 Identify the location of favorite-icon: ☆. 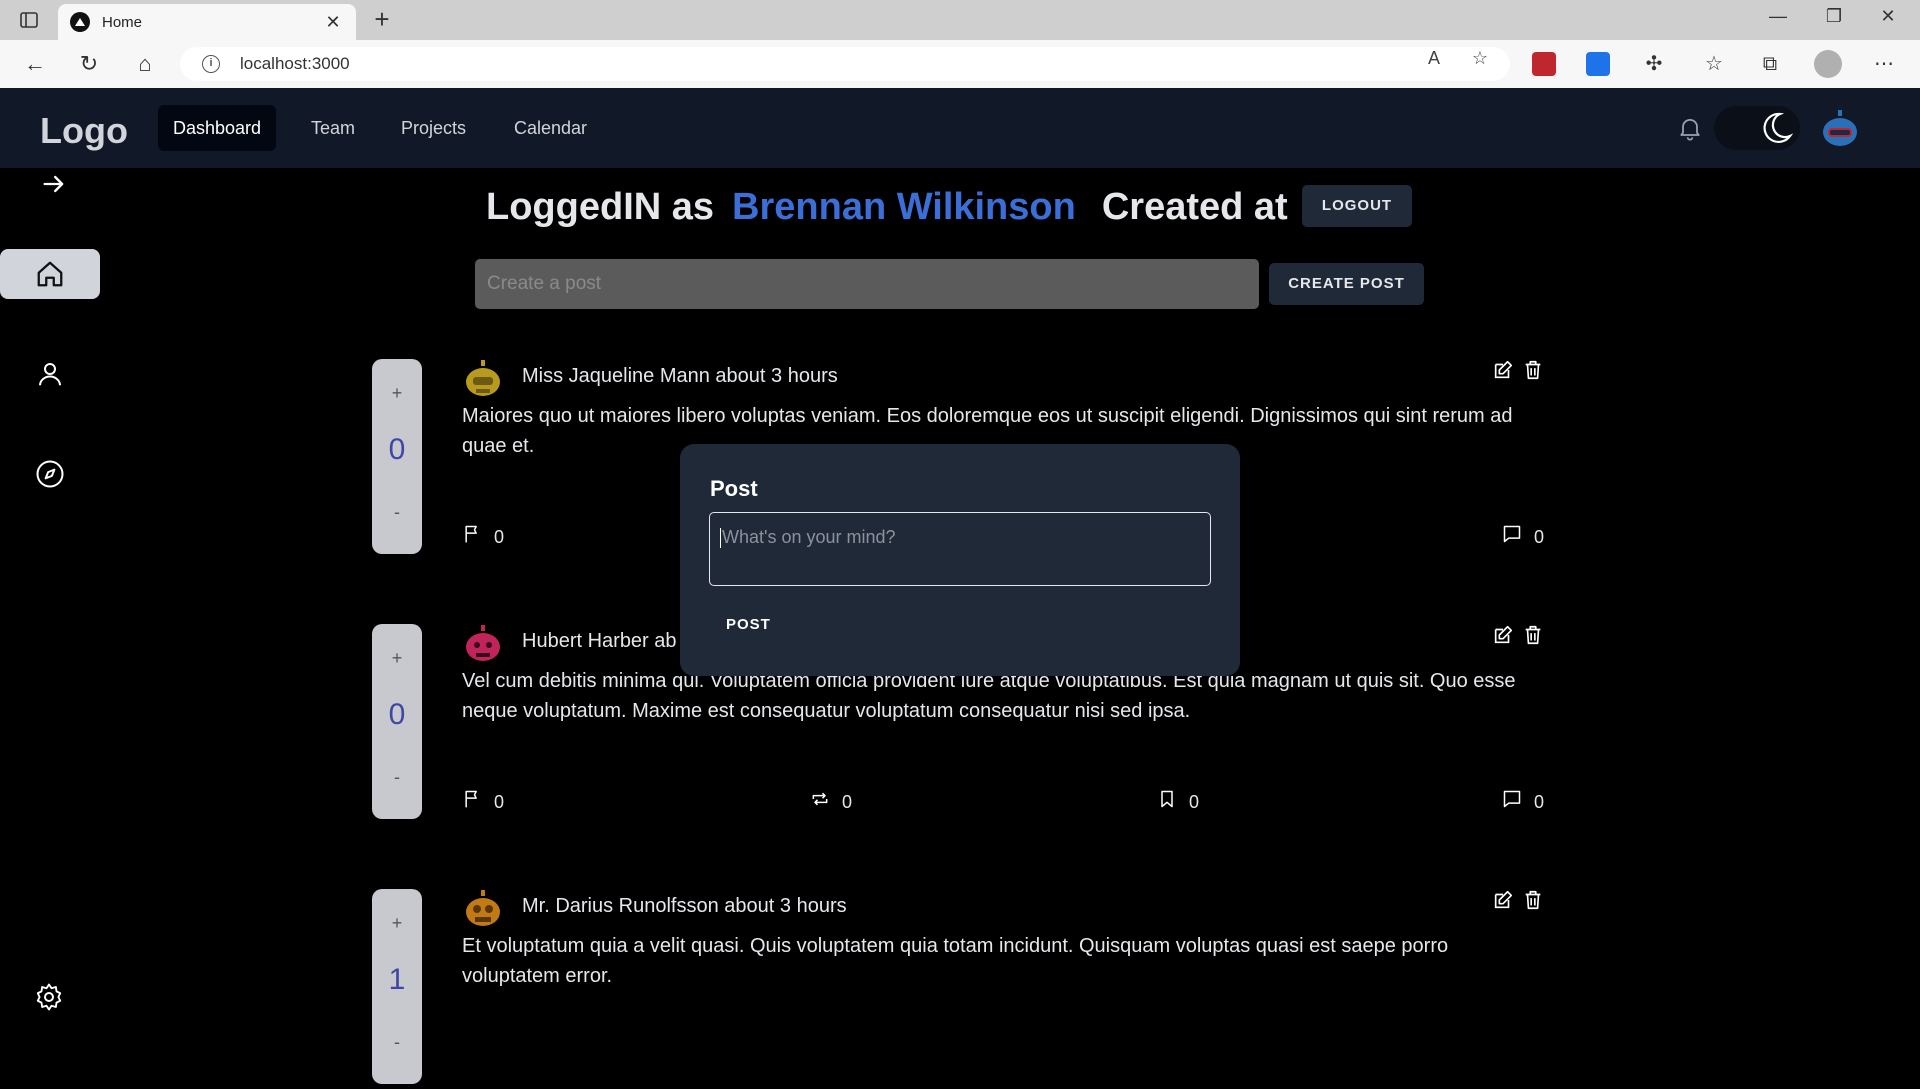
(1480, 58).